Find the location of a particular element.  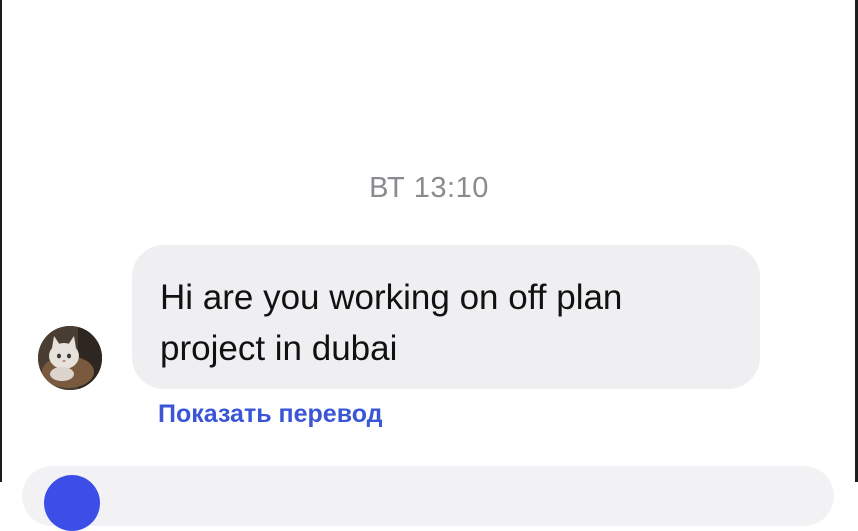

window-border-left is located at coordinates (1, 241).